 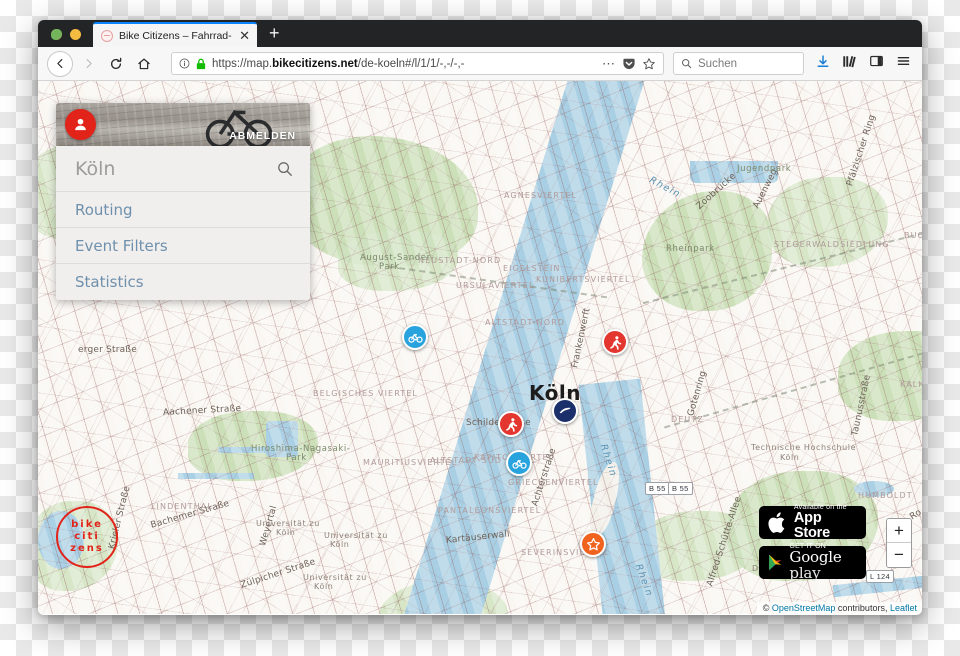 I want to click on google-play-badge: GET IT ON Google play, so click(x=812, y=562).